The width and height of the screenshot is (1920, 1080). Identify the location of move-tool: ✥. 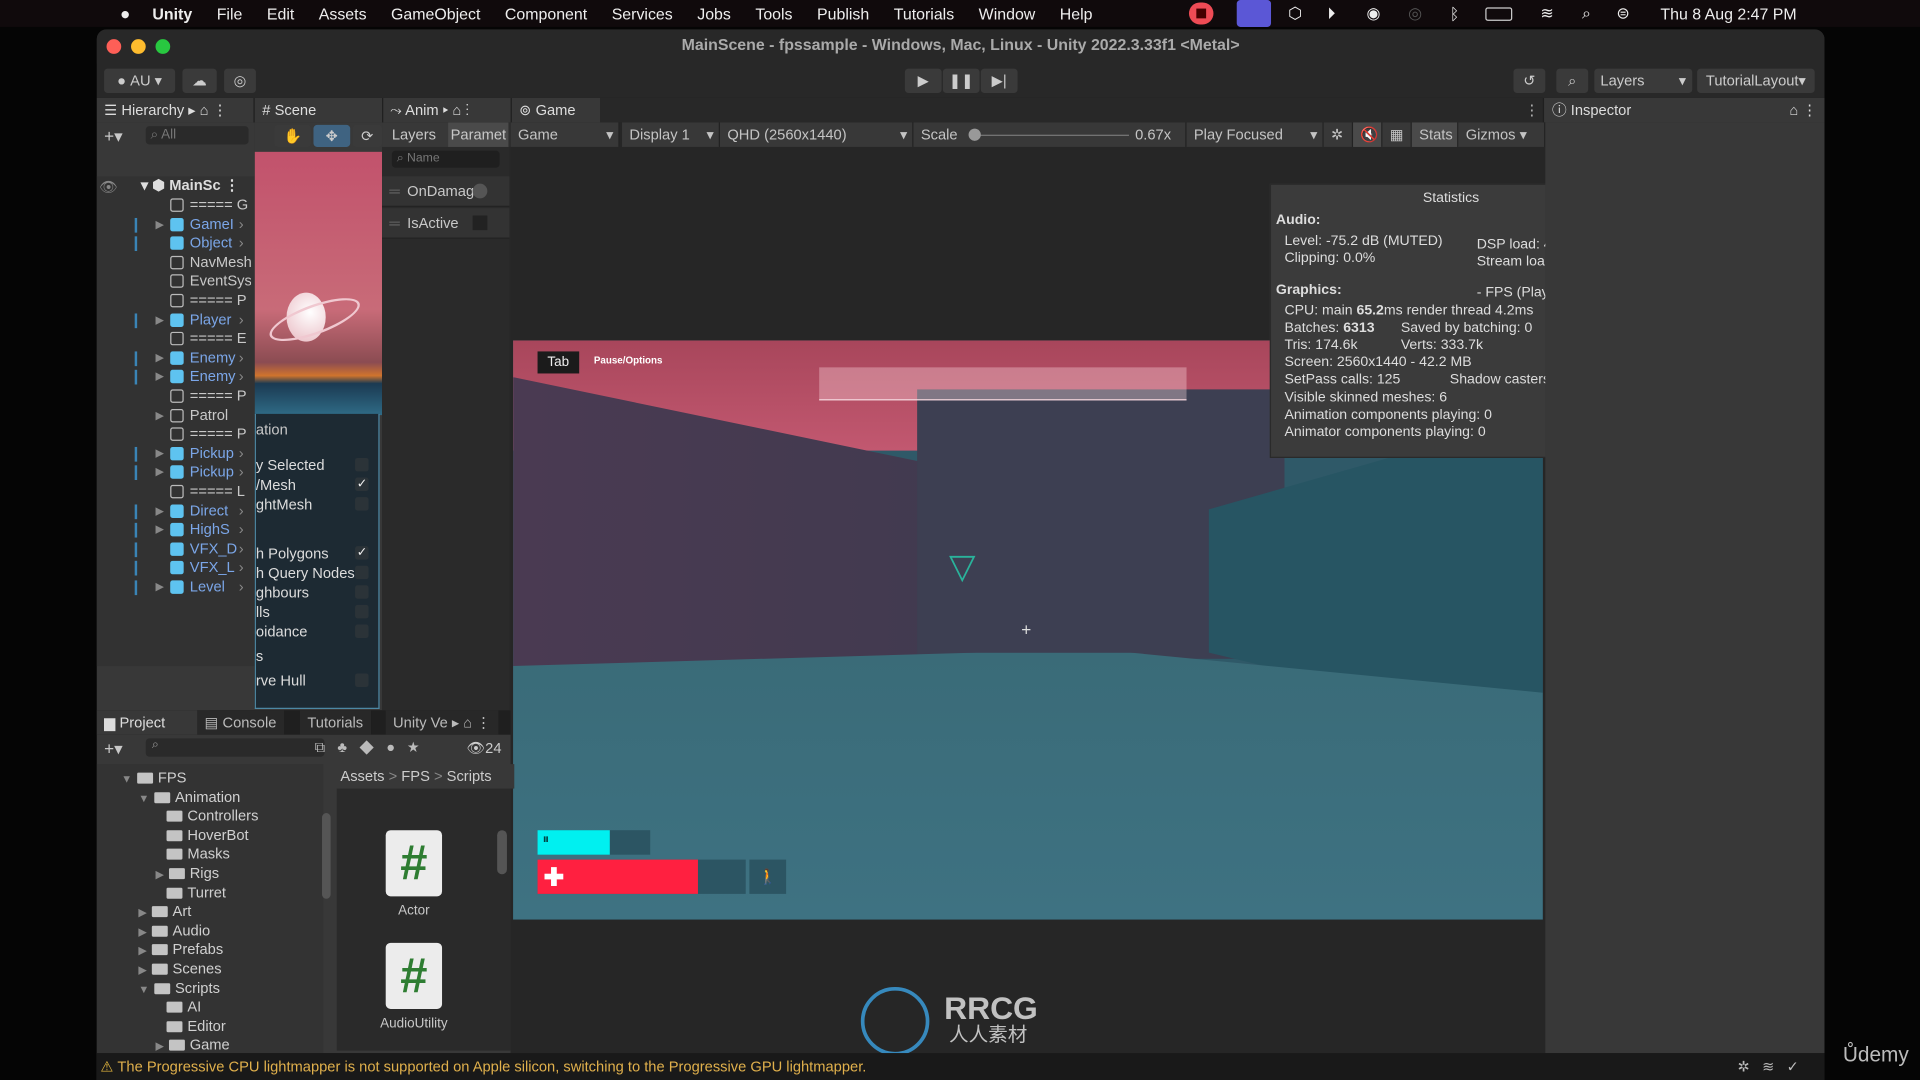
(332, 135).